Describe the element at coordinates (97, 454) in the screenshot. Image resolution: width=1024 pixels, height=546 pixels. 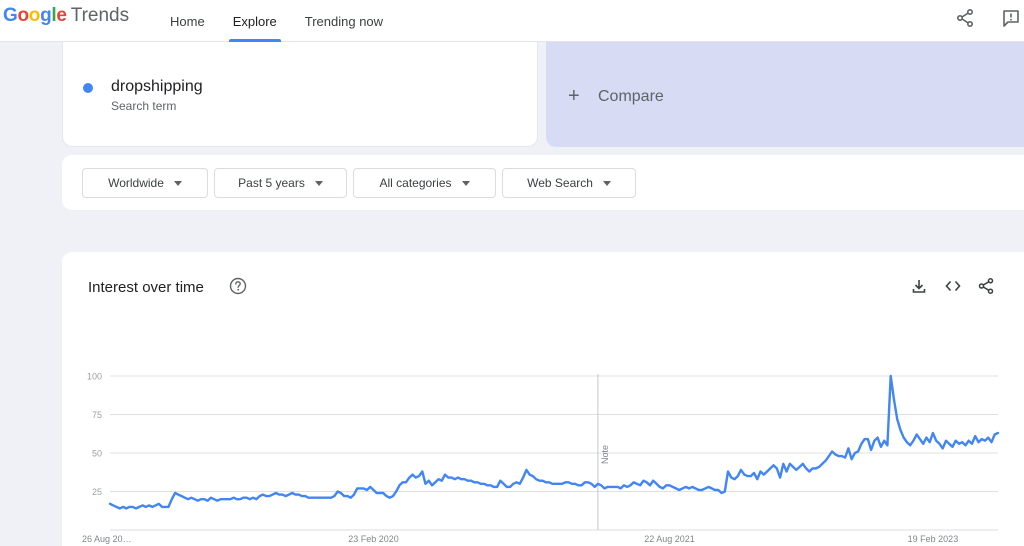
I see `y-tick-label: 50` at that location.